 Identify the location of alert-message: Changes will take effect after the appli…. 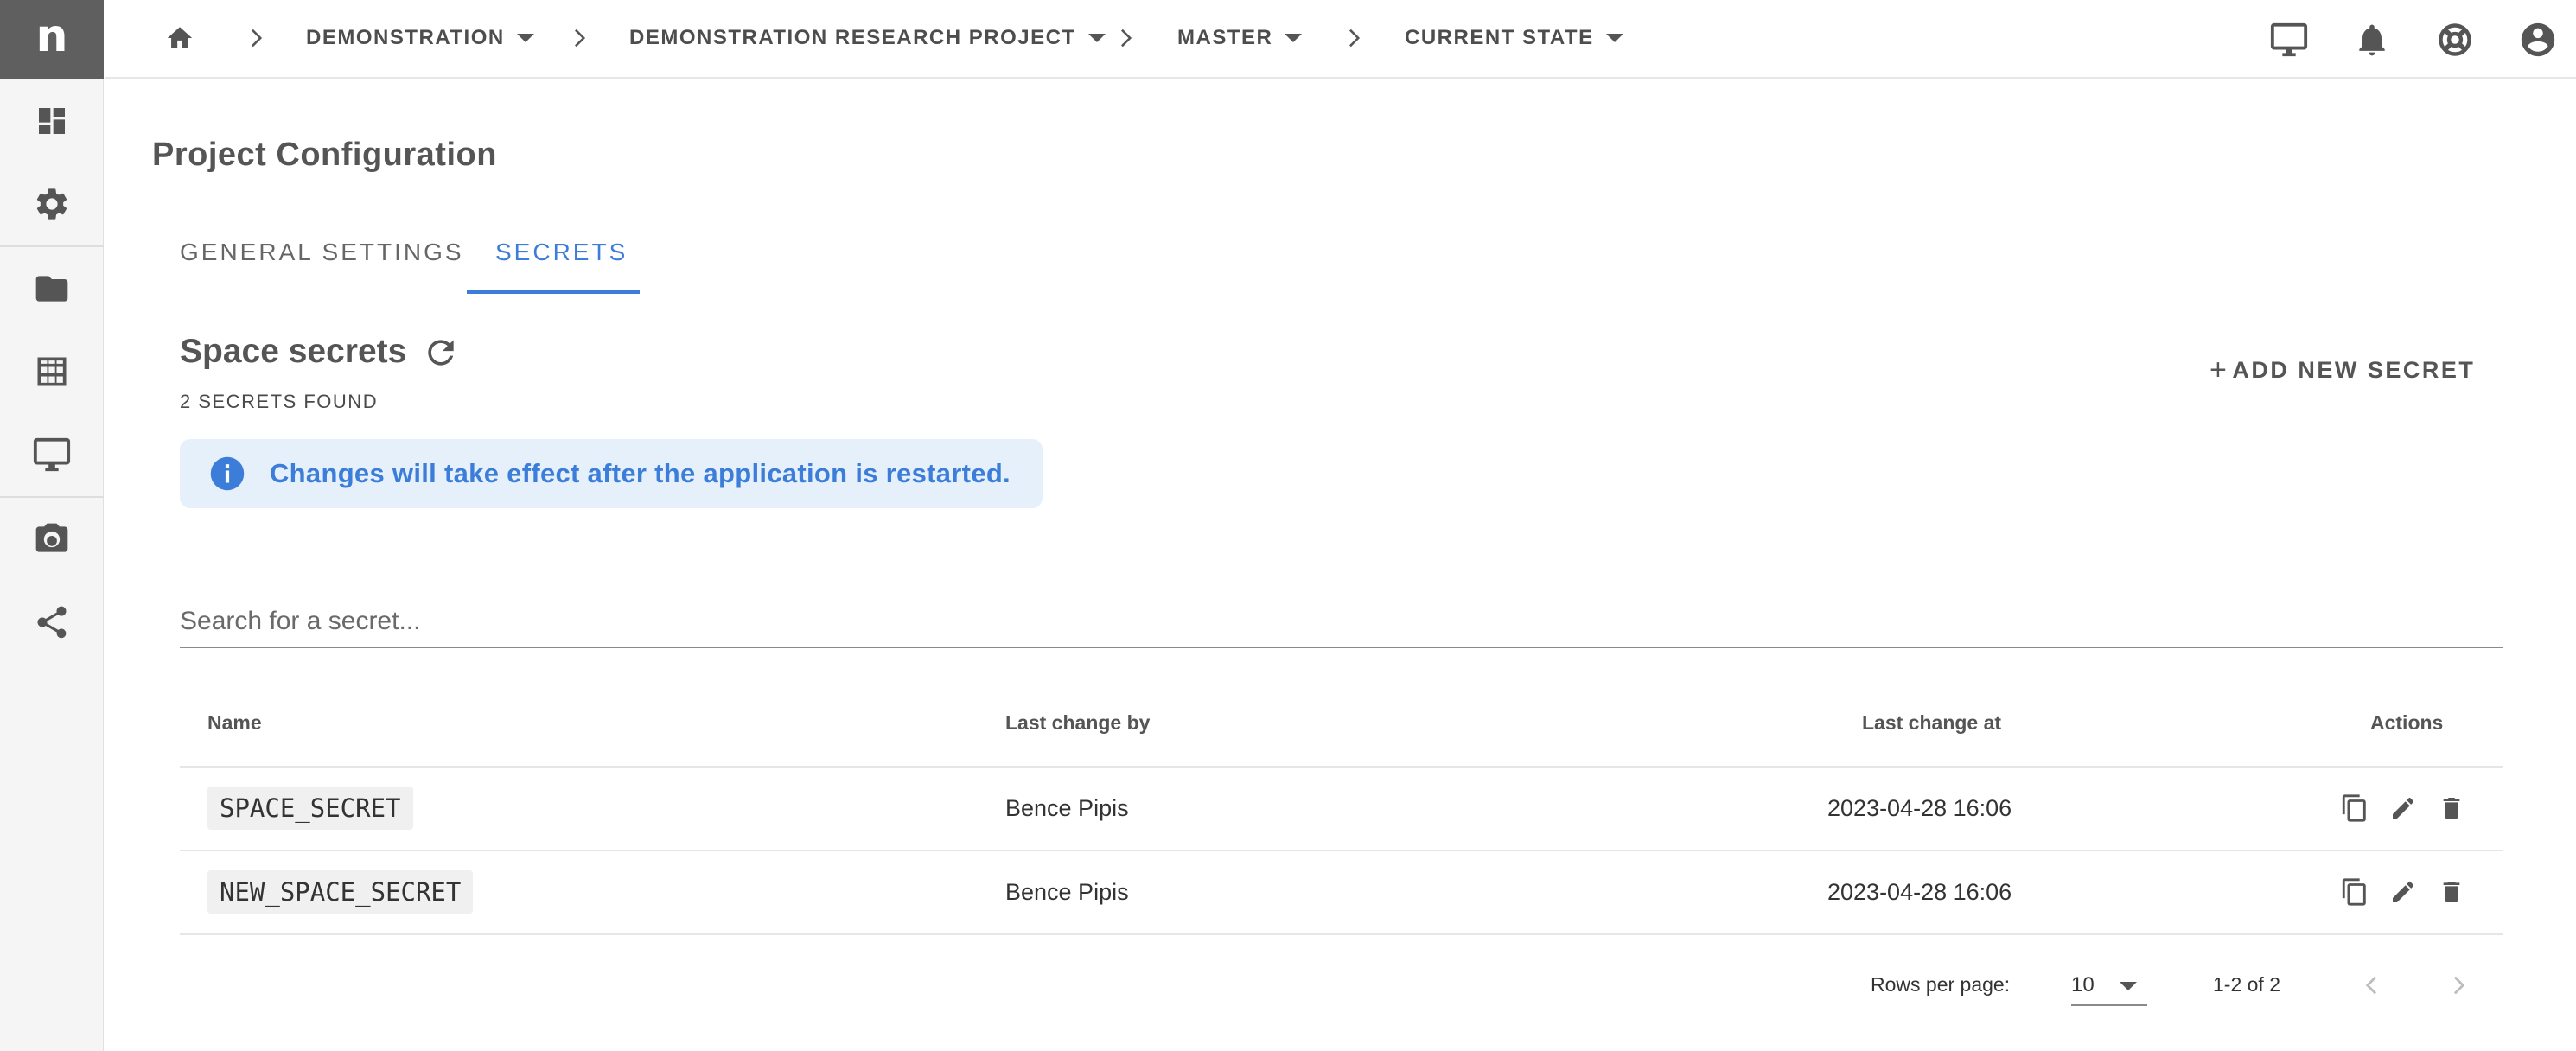
(640, 473).